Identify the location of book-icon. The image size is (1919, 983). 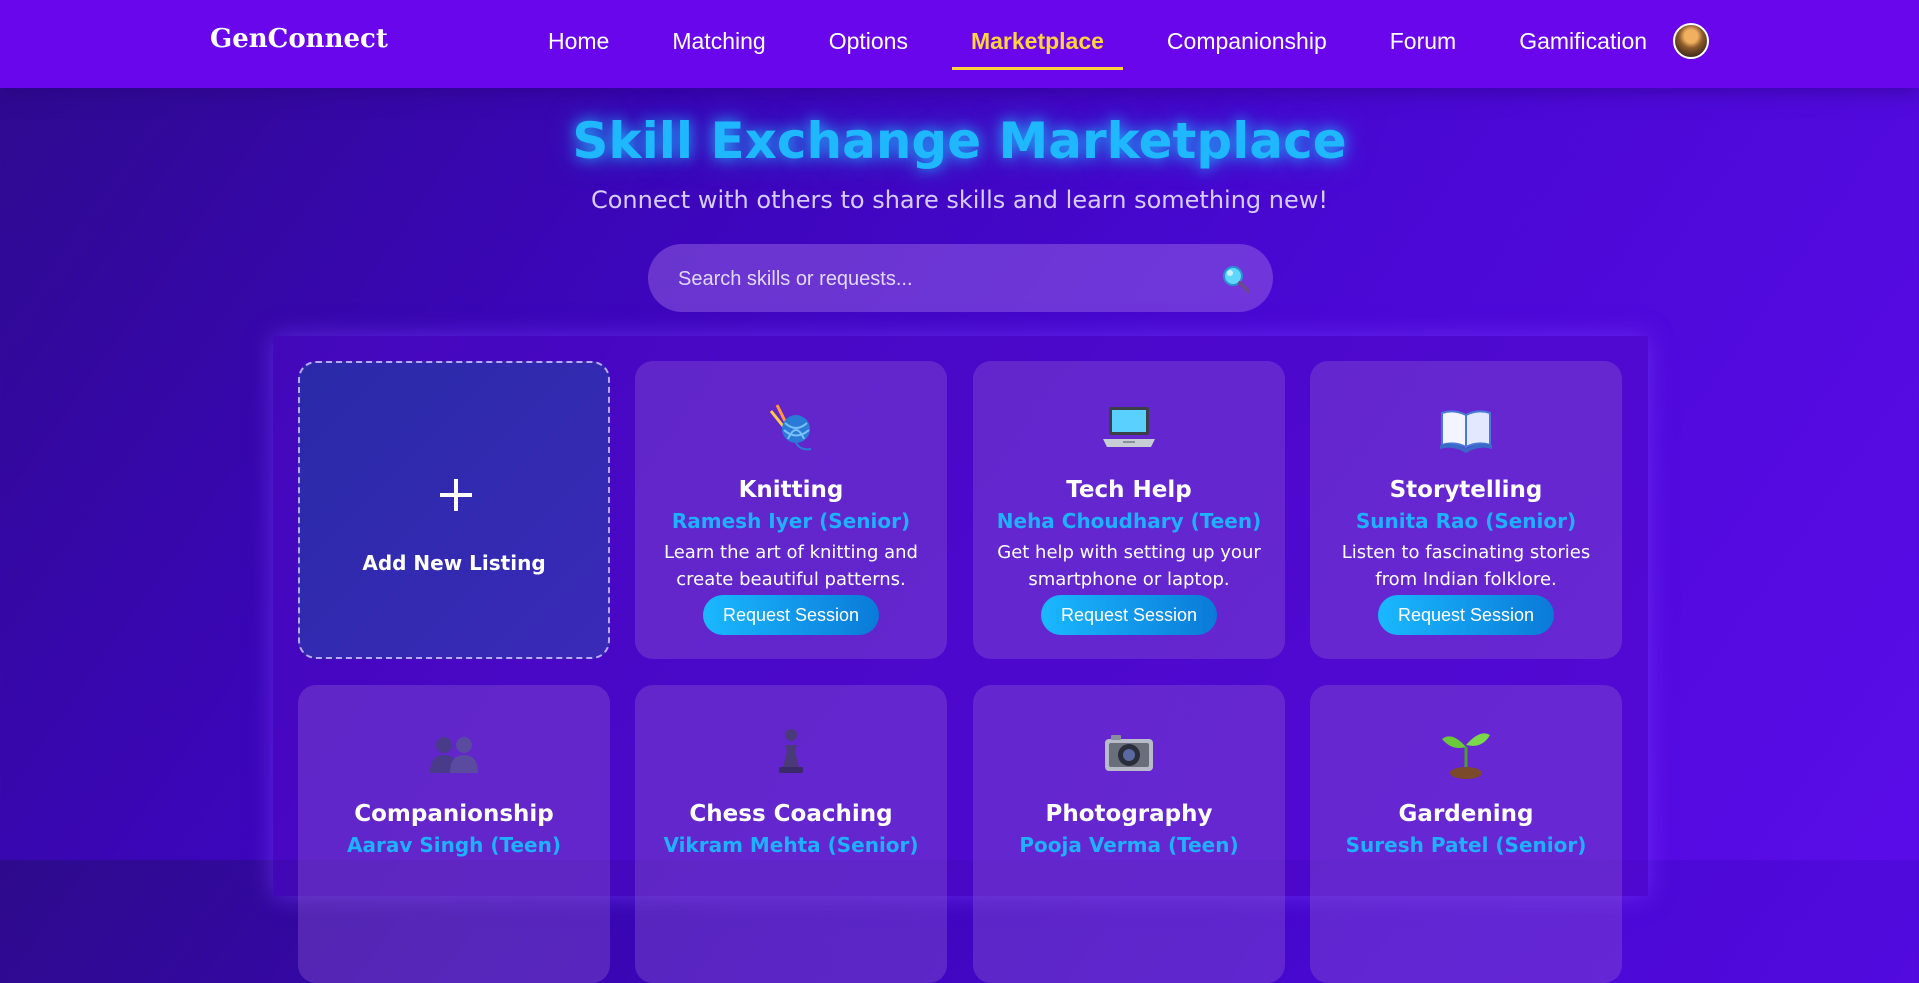
(1466, 427).